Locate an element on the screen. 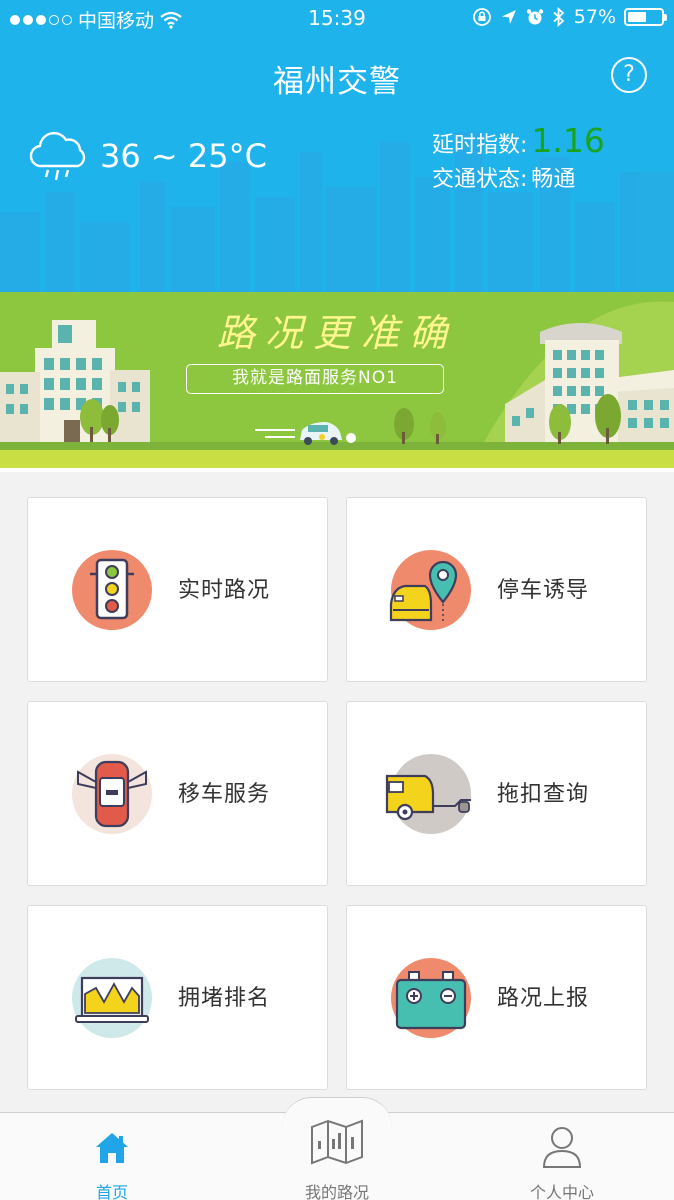  battery-report-icon is located at coordinates (431, 998).